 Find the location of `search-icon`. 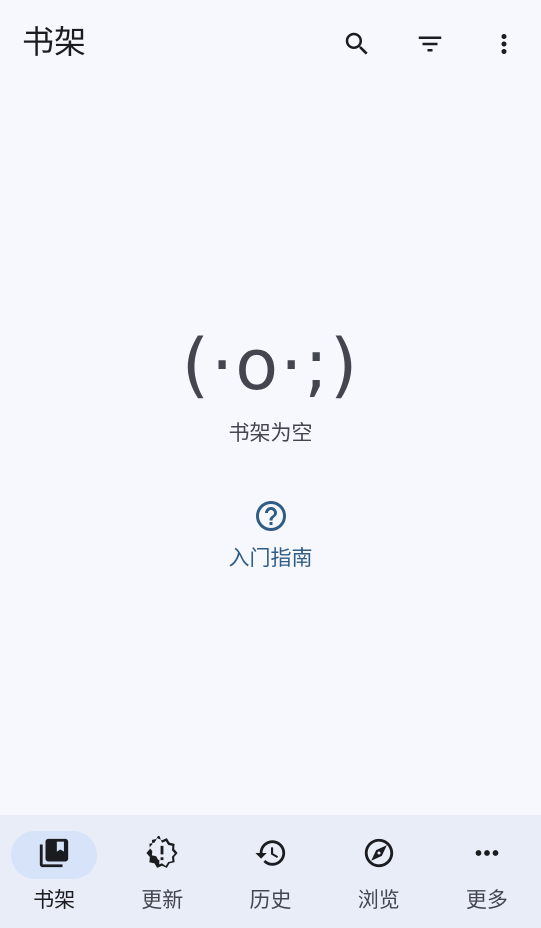

search-icon is located at coordinates (357, 44).